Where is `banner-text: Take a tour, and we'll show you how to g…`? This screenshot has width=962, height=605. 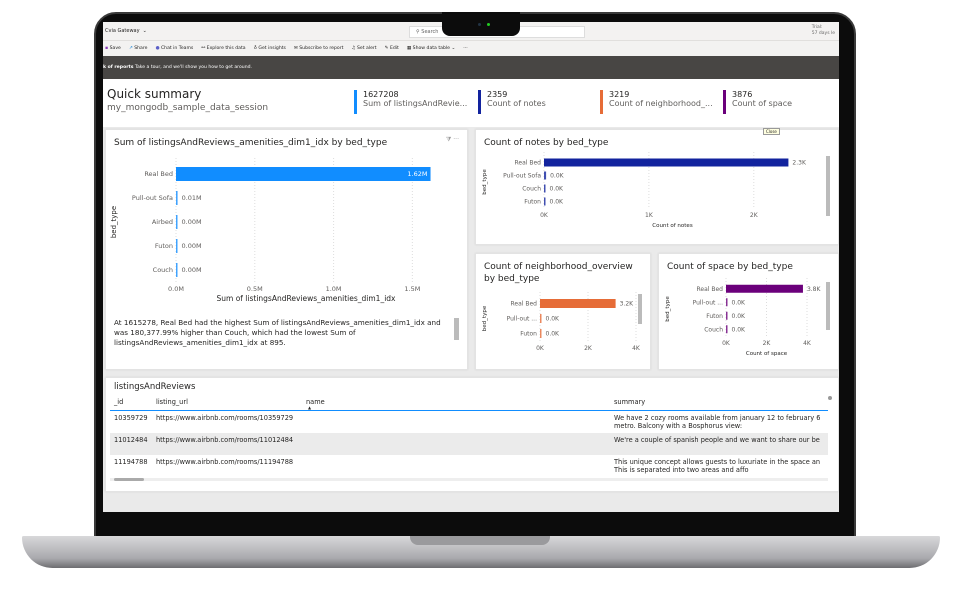 banner-text: Take a tour, and we'll show you how to g… is located at coordinates (193, 67).